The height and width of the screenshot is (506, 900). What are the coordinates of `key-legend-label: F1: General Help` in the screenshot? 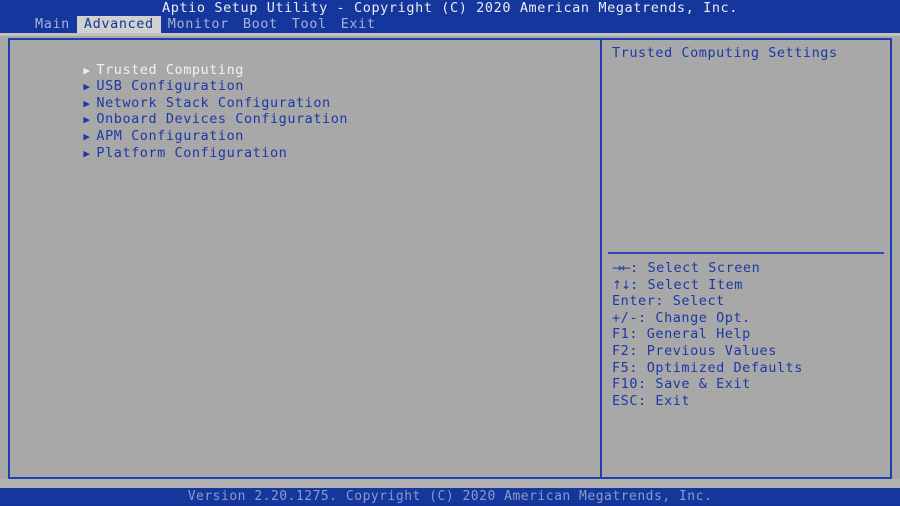 It's located at (681, 334).